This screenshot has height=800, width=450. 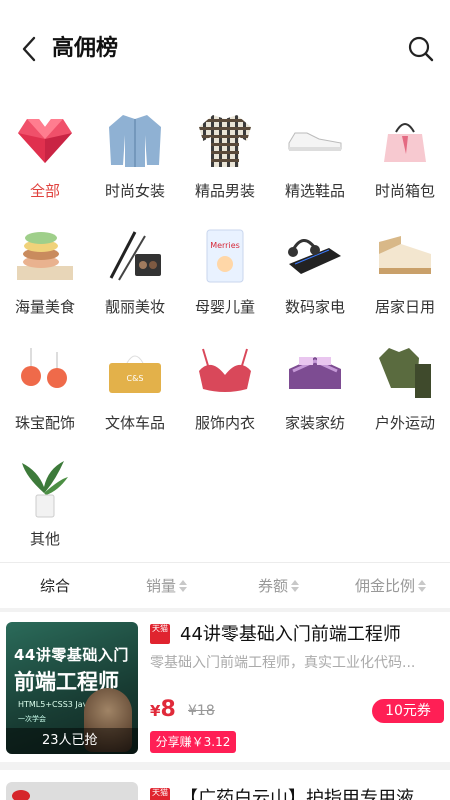 I want to click on sort-comprehensive: 综合, so click(x=55, y=586).